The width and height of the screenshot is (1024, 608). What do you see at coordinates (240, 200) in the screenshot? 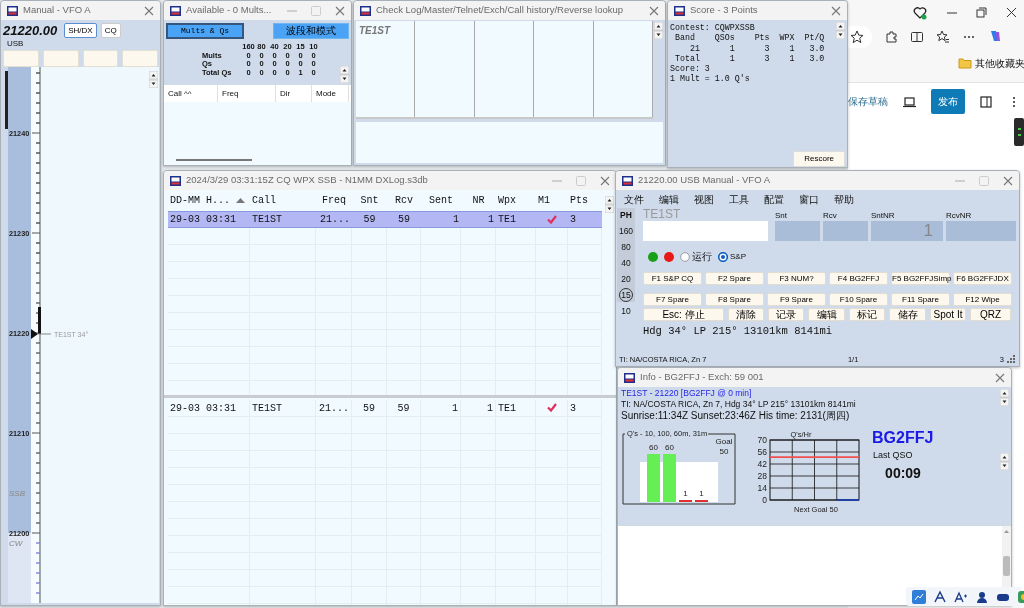
I see `sort-arrow-icon` at bounding box center [240, 200].